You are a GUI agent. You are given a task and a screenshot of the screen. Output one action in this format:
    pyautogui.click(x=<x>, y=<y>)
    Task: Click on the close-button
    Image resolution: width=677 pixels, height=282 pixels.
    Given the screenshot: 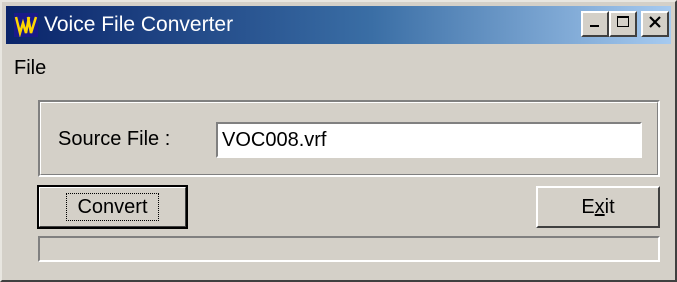 What is the action you would take?
    pyautogui.click(x=655, y=24)
    